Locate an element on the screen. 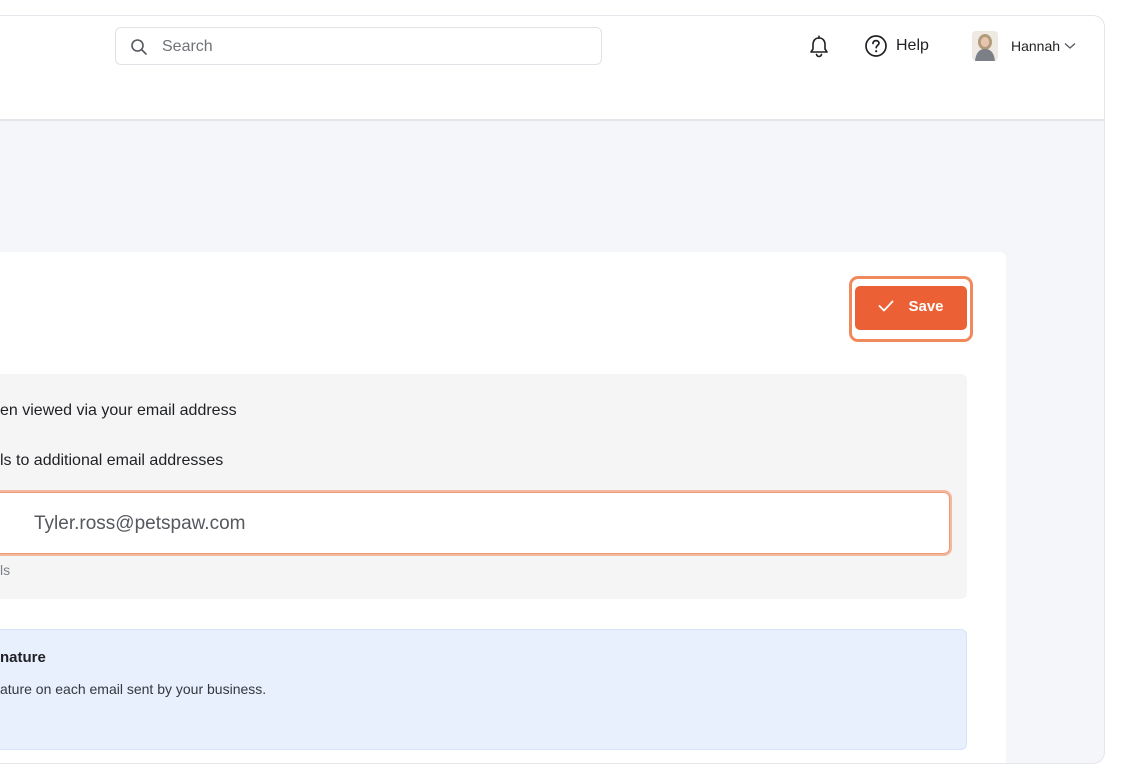 This screenshot has width=1126, height=780. save-button: Save is located at coordinates (911, 306).